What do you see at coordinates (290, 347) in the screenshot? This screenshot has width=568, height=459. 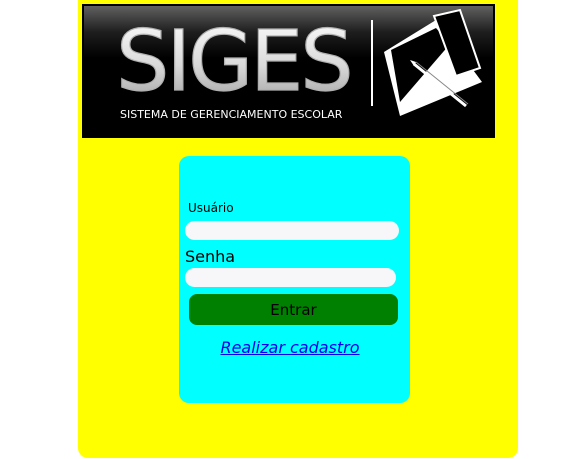 I see `register-link: Realizar cadastro` at bounding box center [290, 347].